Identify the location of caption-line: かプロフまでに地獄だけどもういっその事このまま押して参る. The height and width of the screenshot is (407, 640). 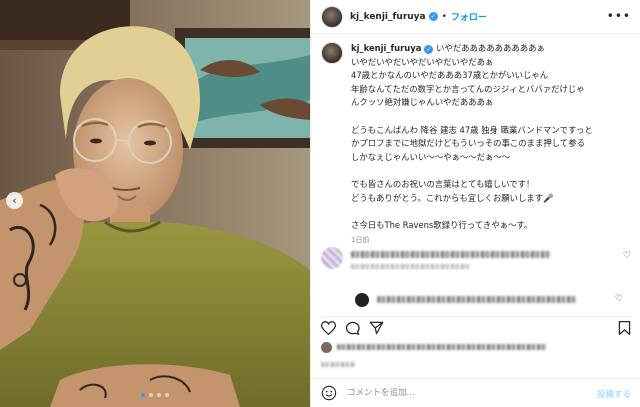
(468, 143).